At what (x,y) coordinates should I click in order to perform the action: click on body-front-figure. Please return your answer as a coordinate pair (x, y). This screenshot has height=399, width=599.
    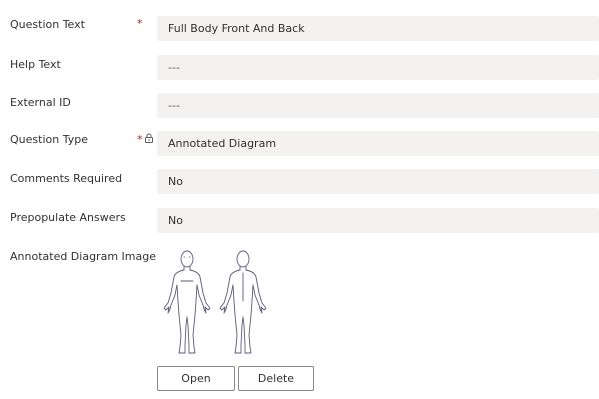
    Looking at the image, I should click on (187, 302).